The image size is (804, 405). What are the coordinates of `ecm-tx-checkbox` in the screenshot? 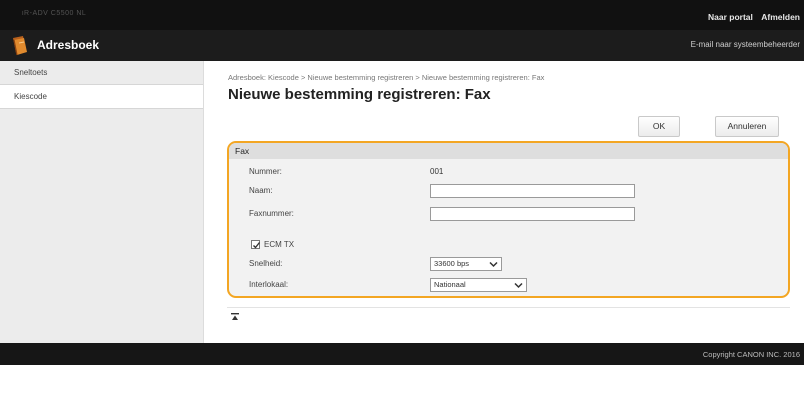 It's located at (256, 244).